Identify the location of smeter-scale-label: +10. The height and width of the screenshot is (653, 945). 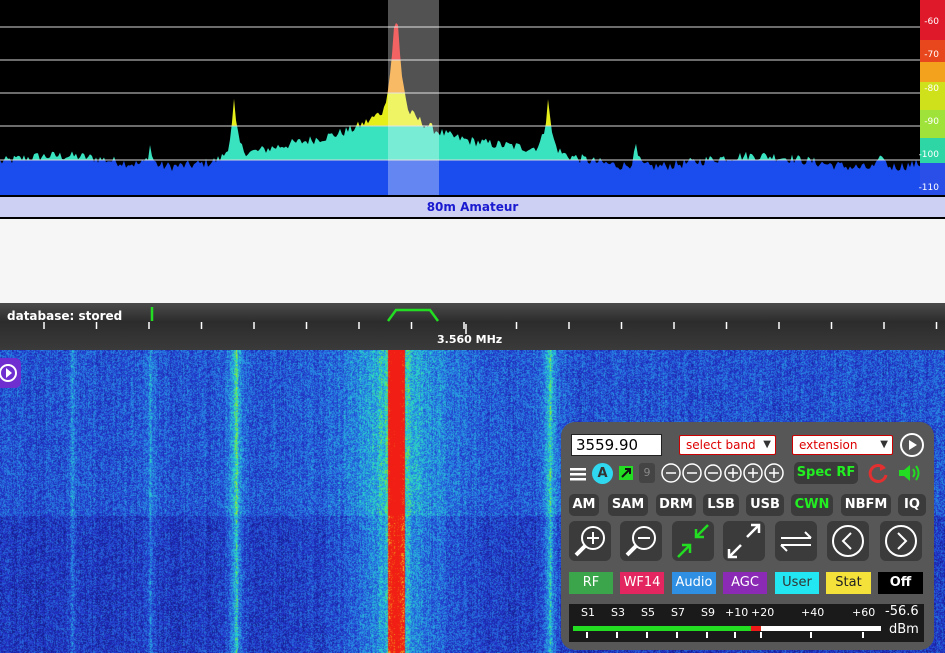
(737, 612).